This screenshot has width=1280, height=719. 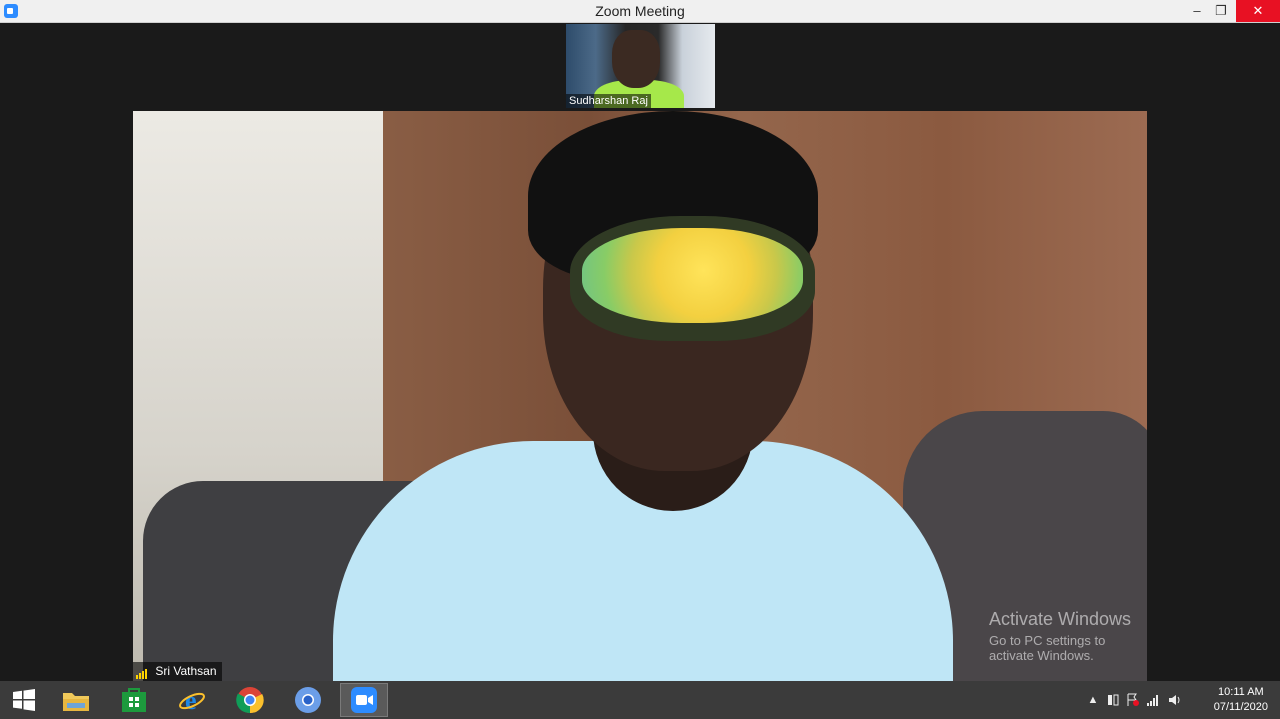 I want to click on signal-strength-icon, so click(x=142, y=672).